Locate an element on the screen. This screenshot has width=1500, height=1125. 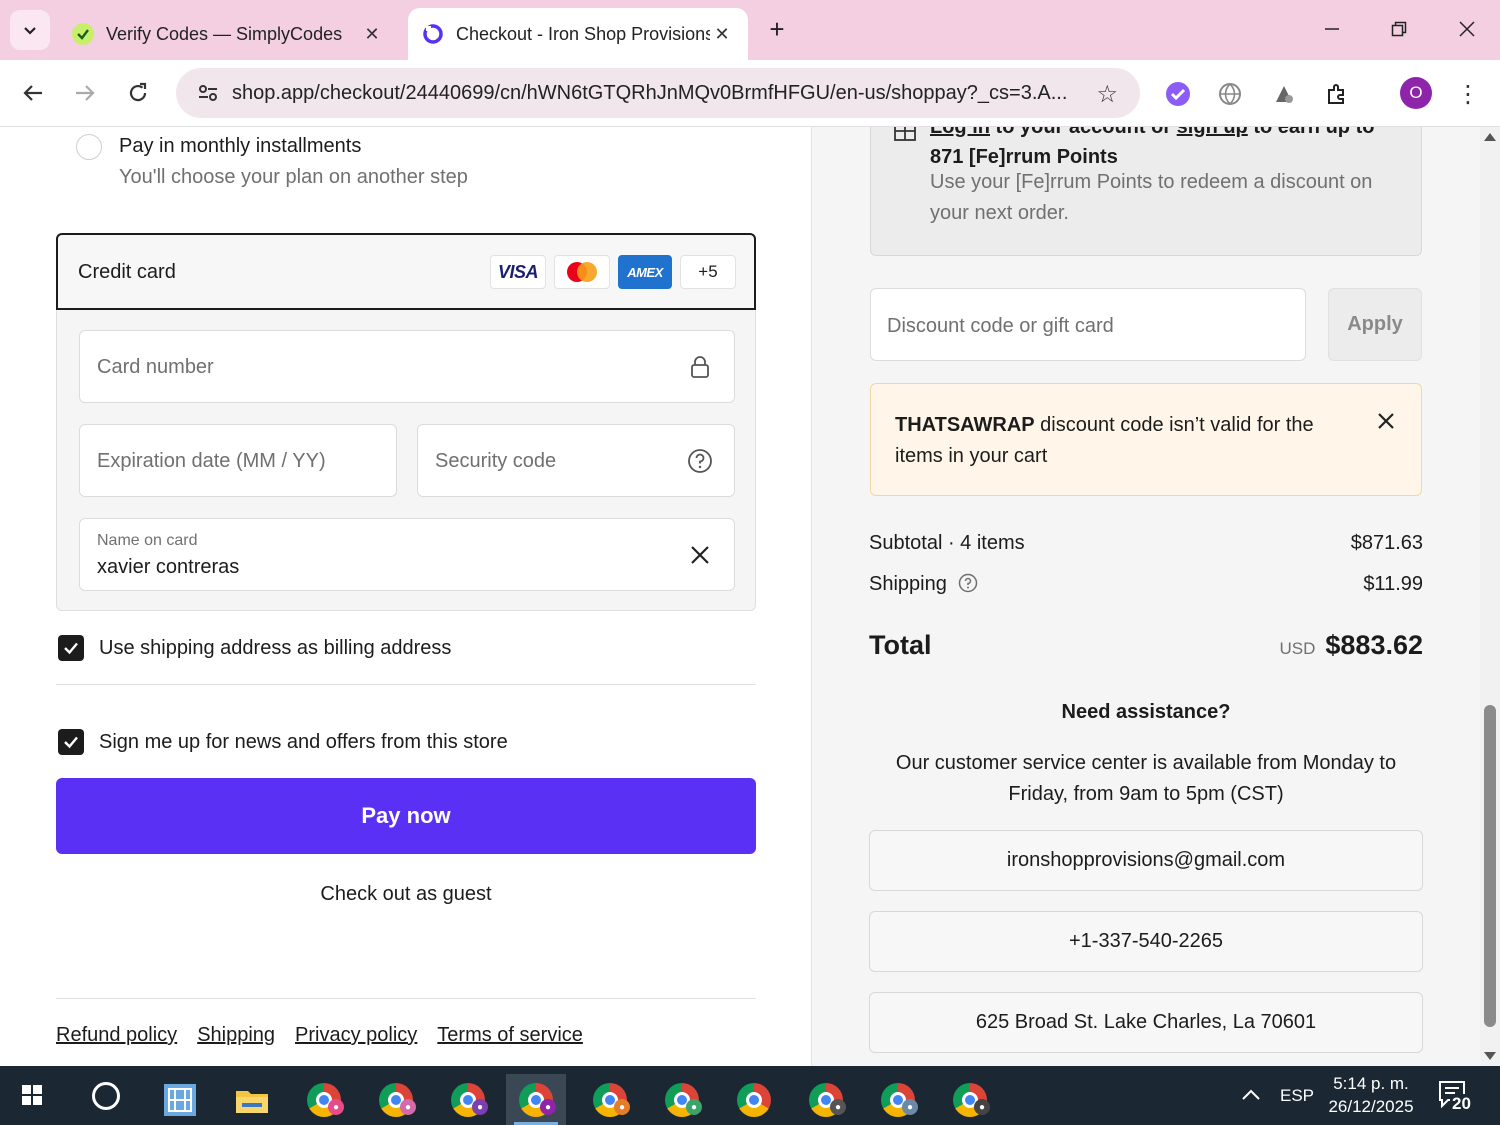
taskbar-app-grid-icon is located at coordinates (180, 1099).